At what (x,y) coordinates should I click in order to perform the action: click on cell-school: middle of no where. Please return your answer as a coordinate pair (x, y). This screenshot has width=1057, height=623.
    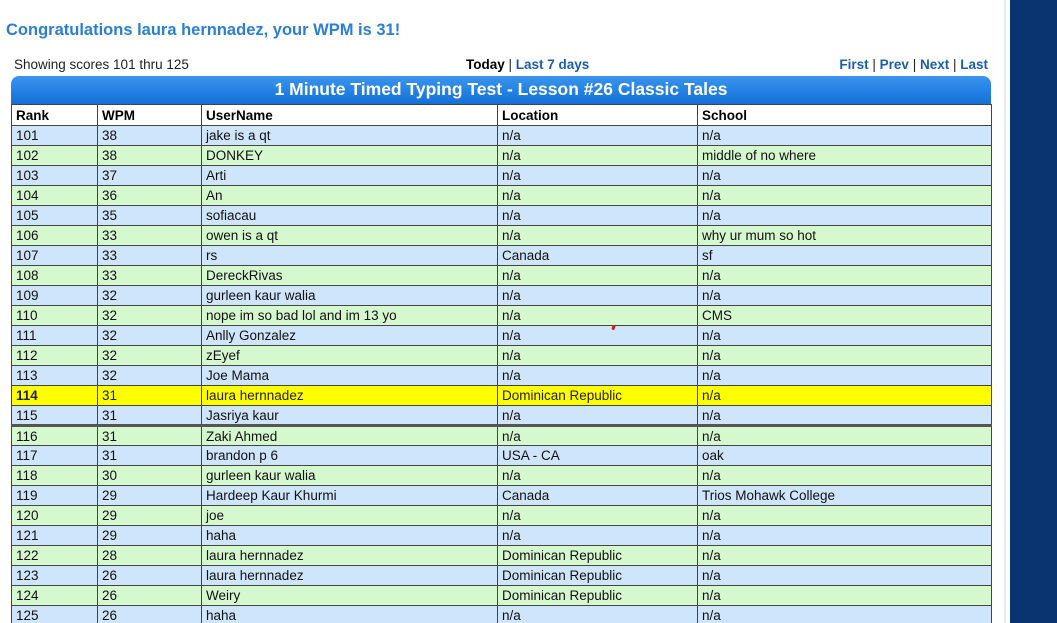
    Looking at the image, I should click on (844, 155).